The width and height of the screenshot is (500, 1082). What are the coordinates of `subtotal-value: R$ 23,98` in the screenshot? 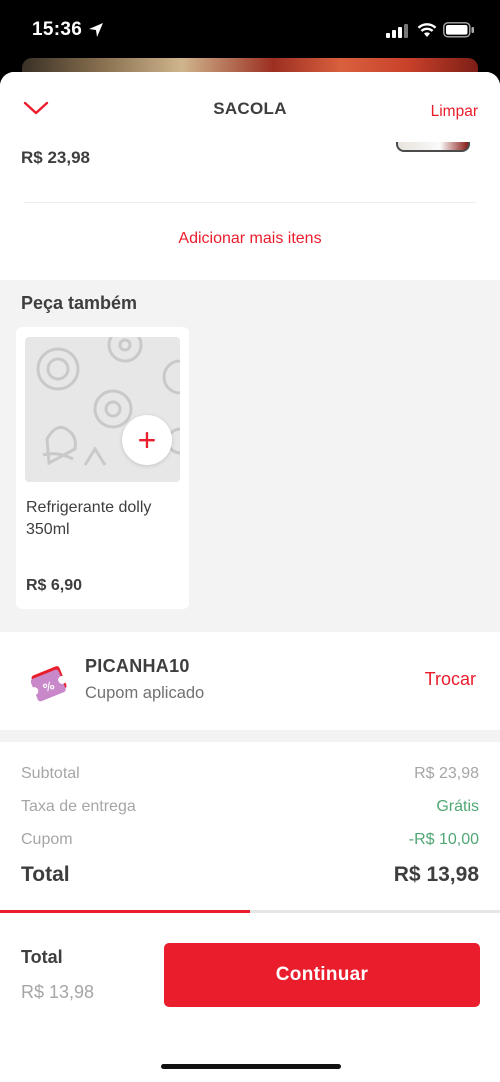 It's located at (446, 773).